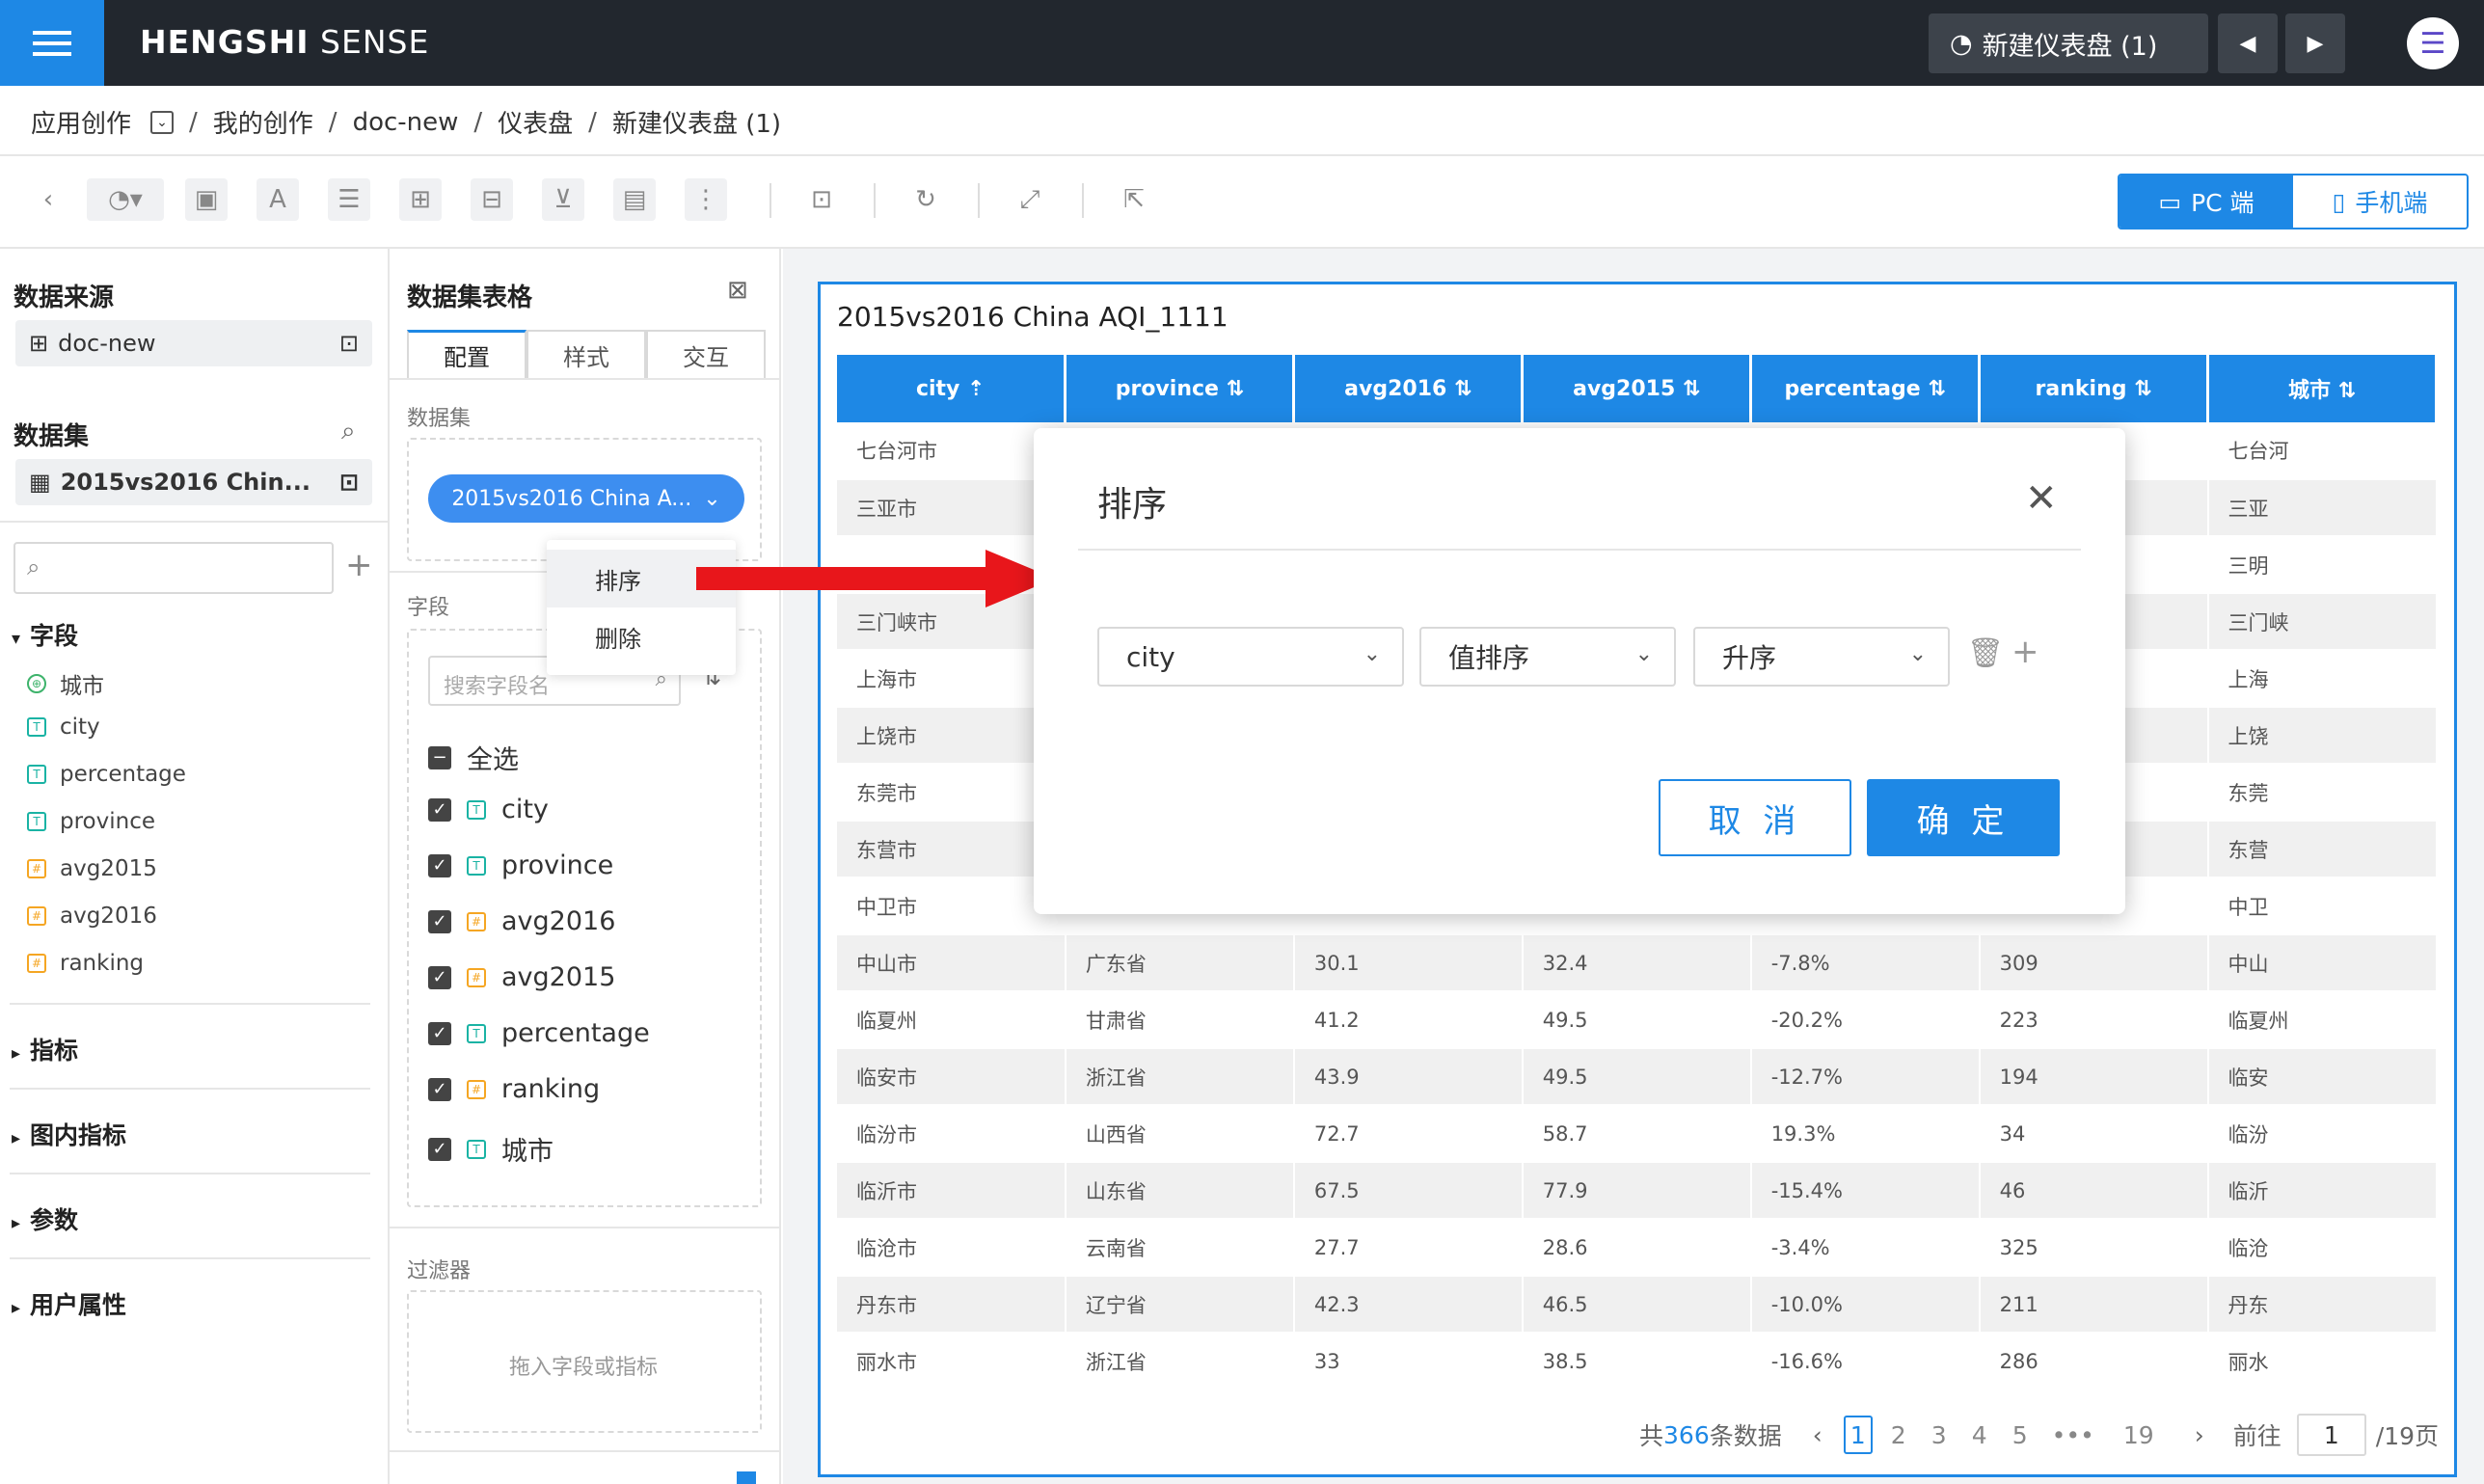 The width and height of the screenshot is (2484, 1484). I want to click on share-icon: ⇱, so click(1134, 199).